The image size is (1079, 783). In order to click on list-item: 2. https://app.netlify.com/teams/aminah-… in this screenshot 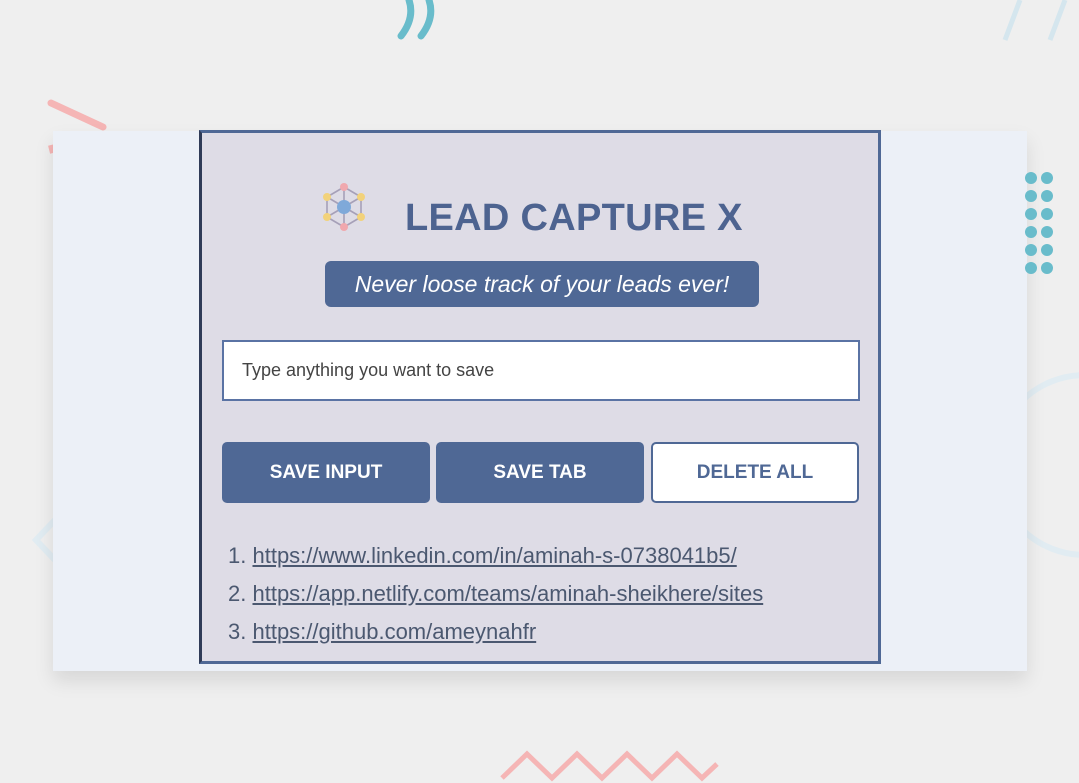, I will do `click(495, 594)`.